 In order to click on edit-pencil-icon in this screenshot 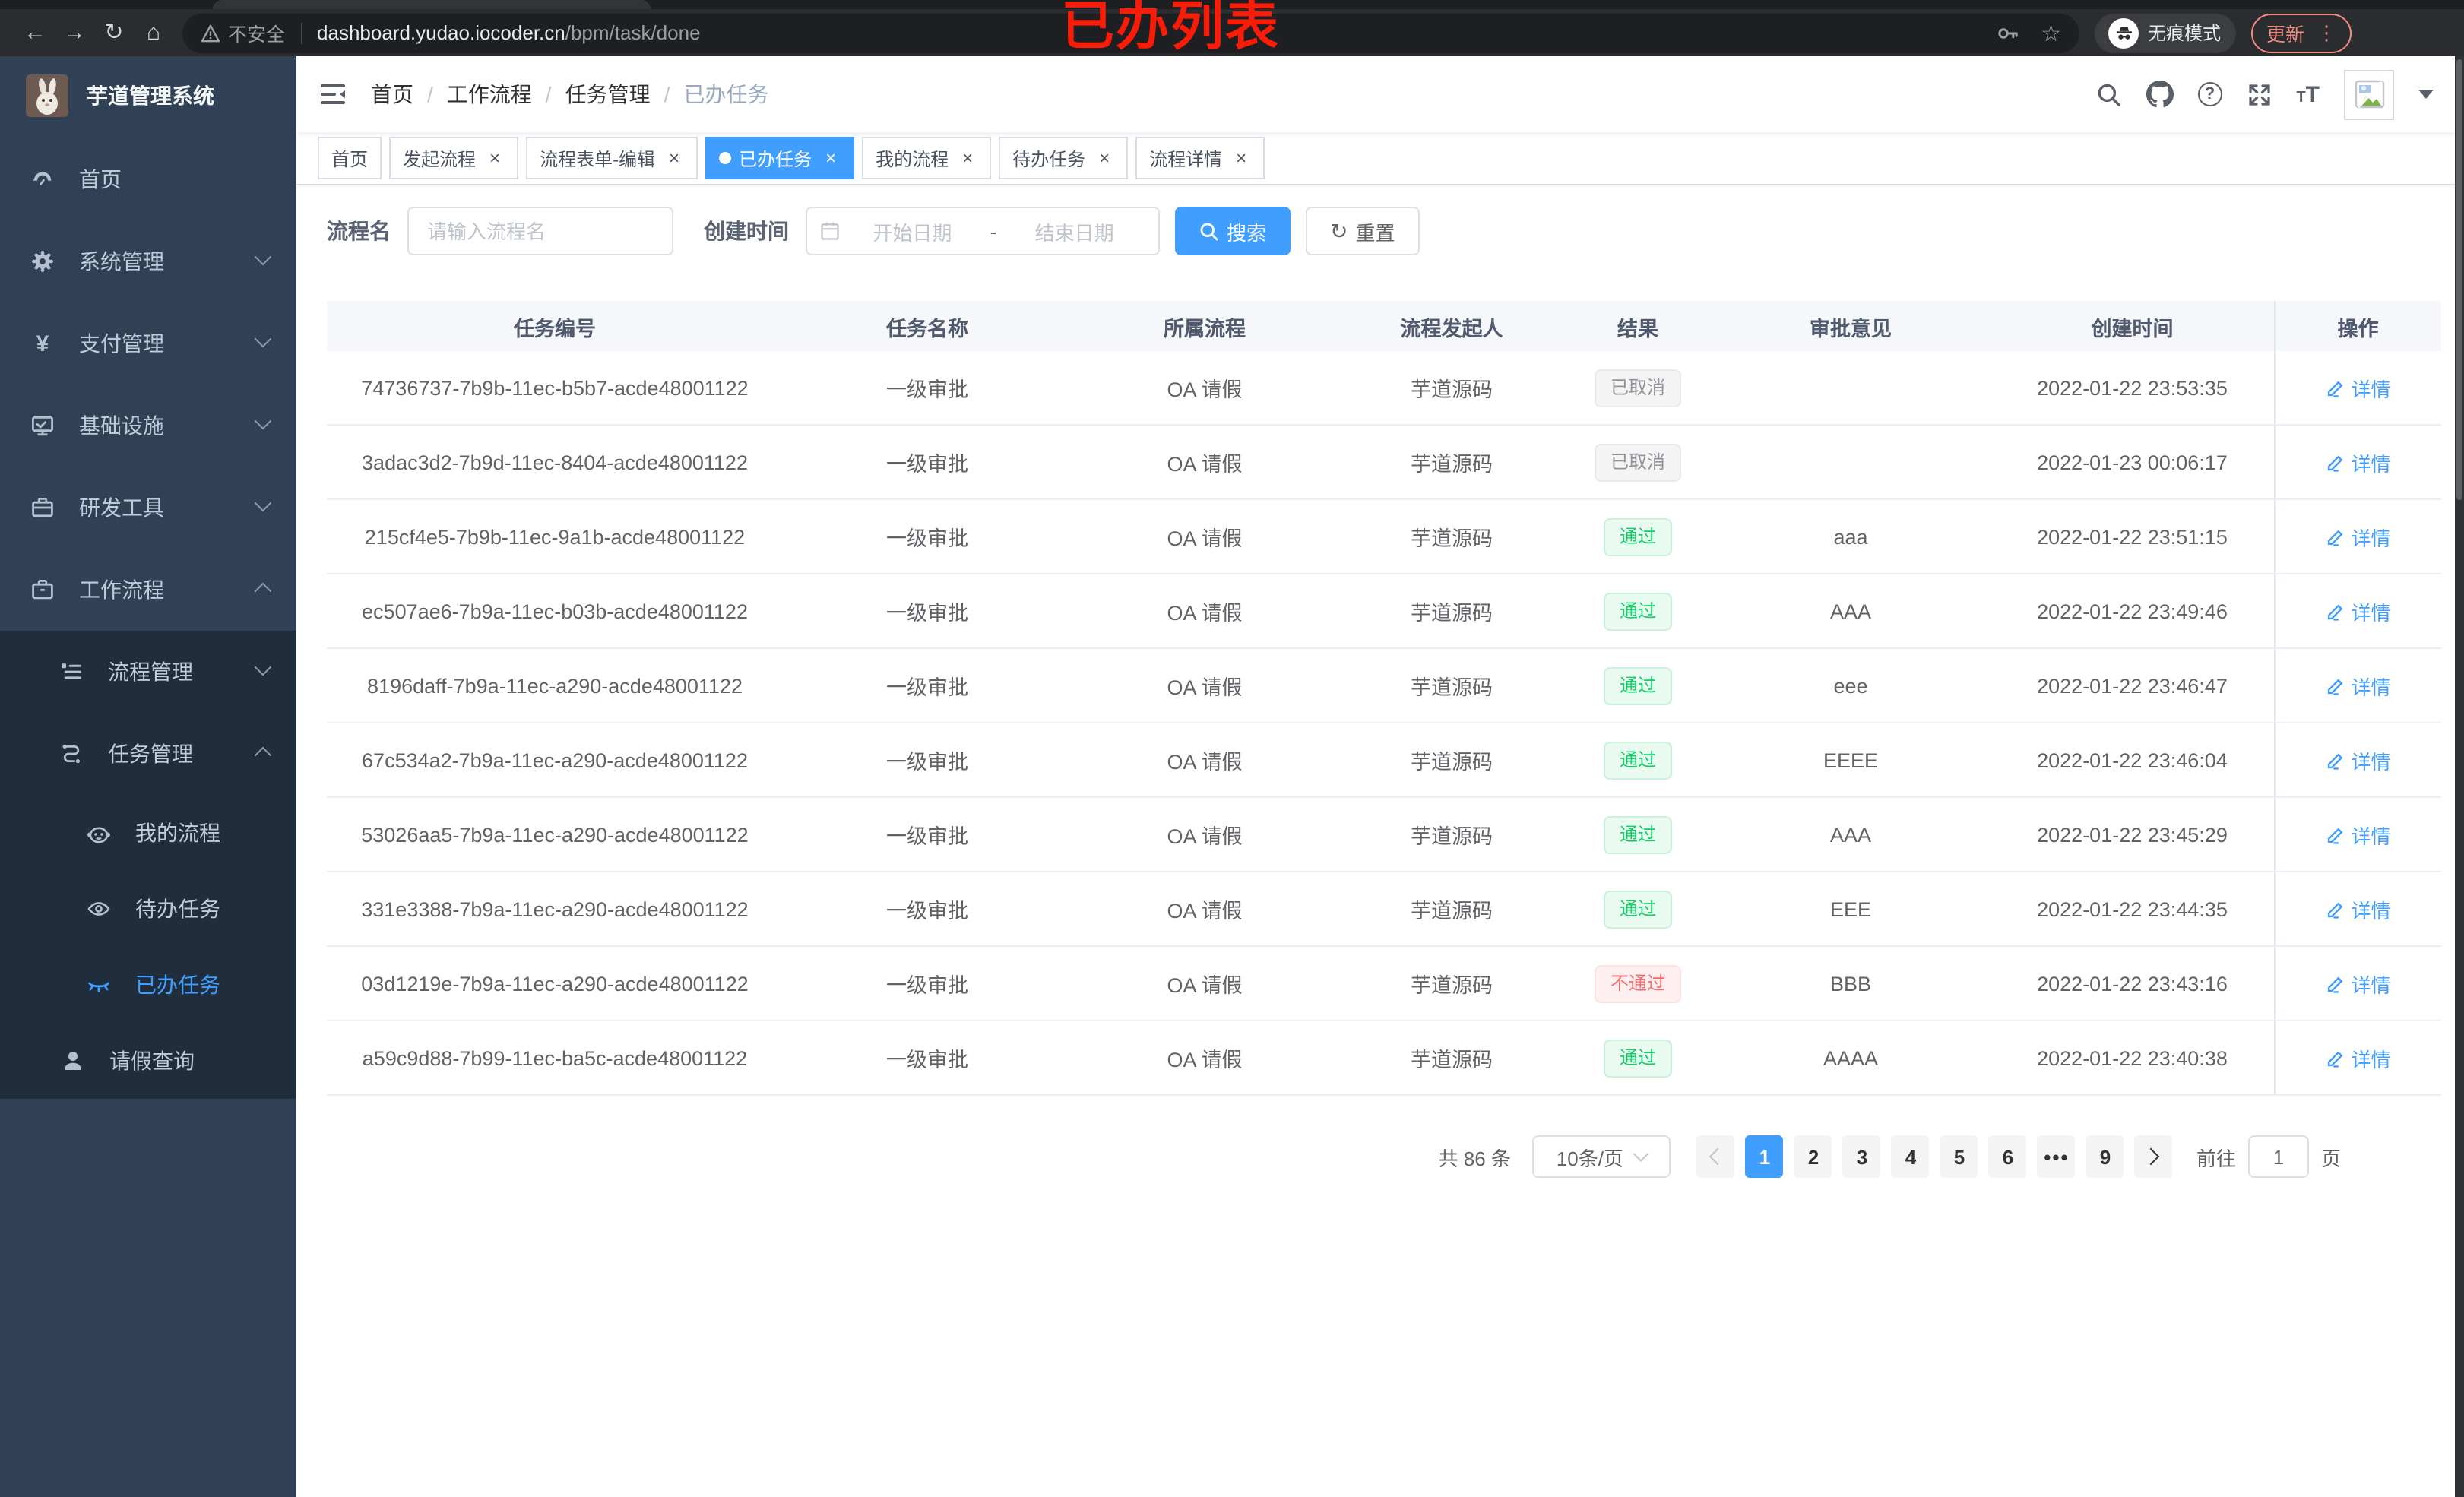, I will do `click(2334, 537)`.